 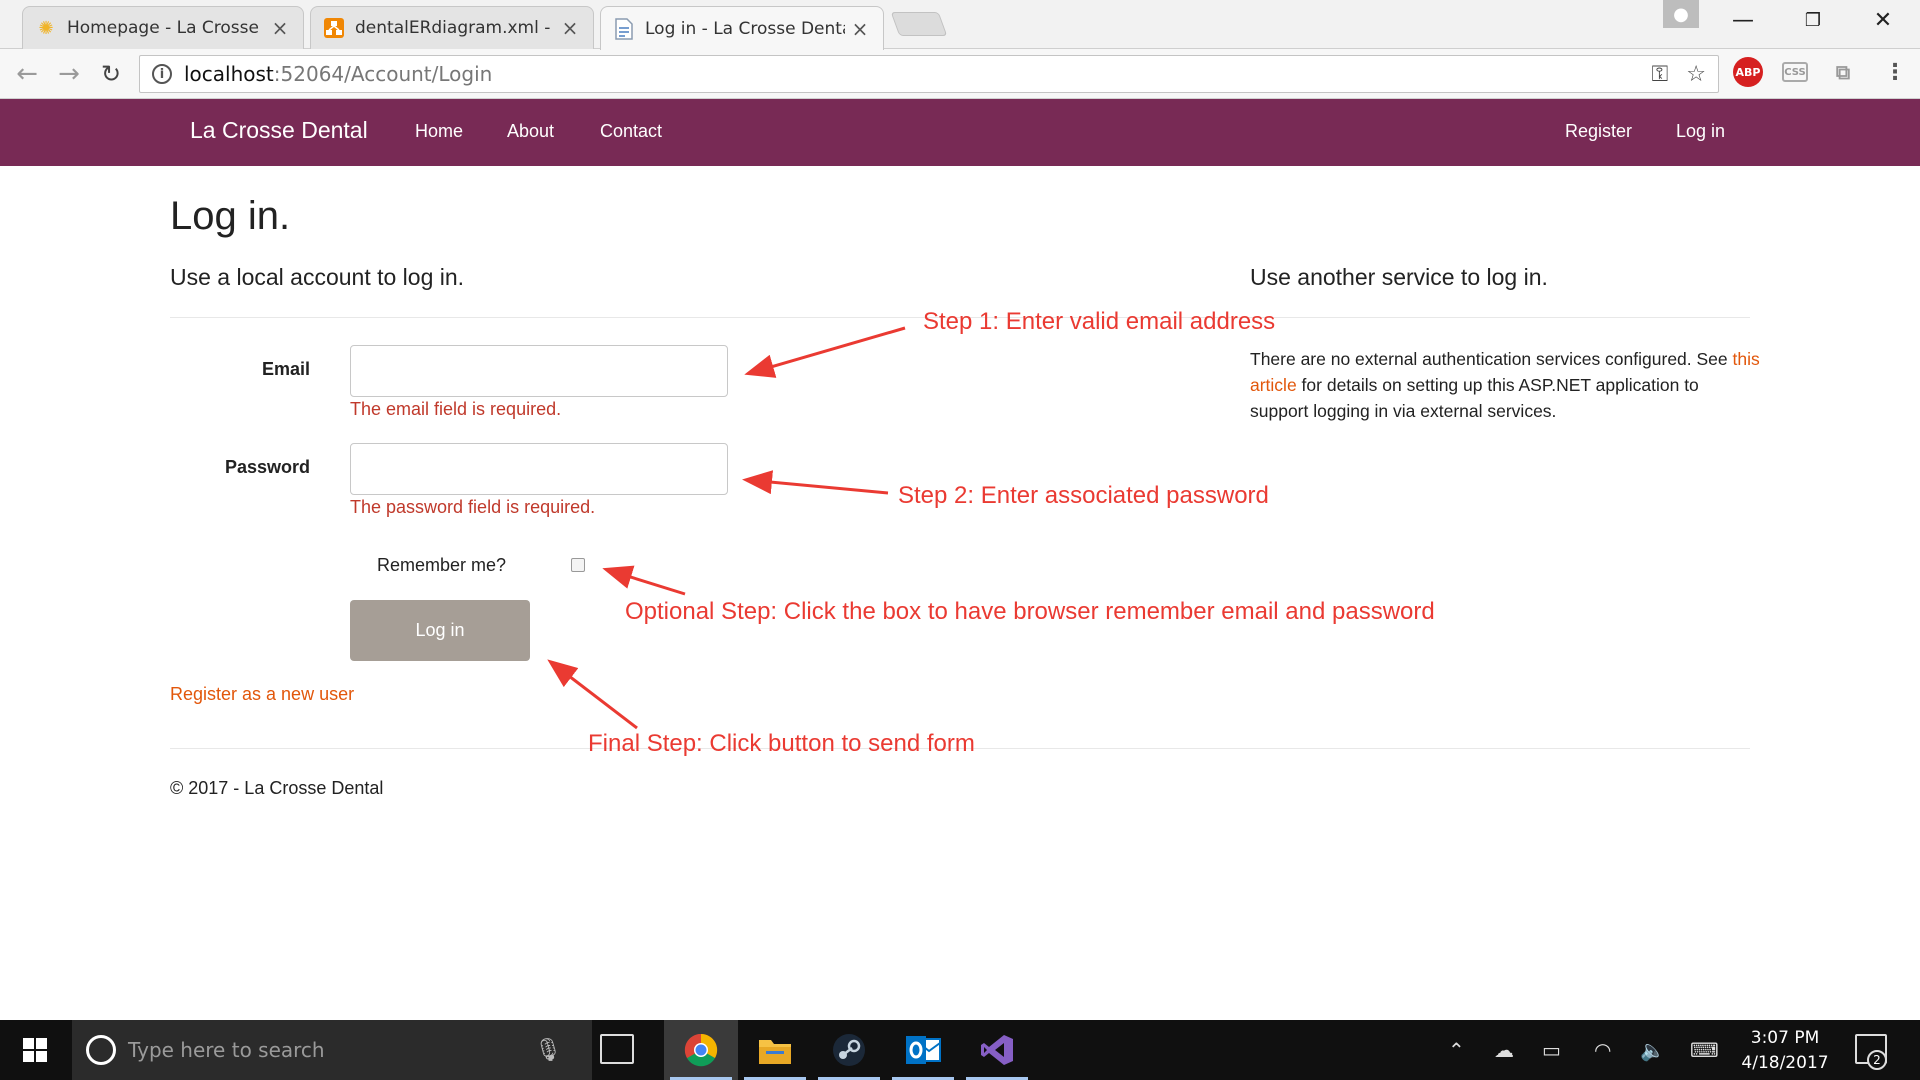 I want to click on taskbar-search-box: Type here to search 🎙, so click(x=332, y=1050).